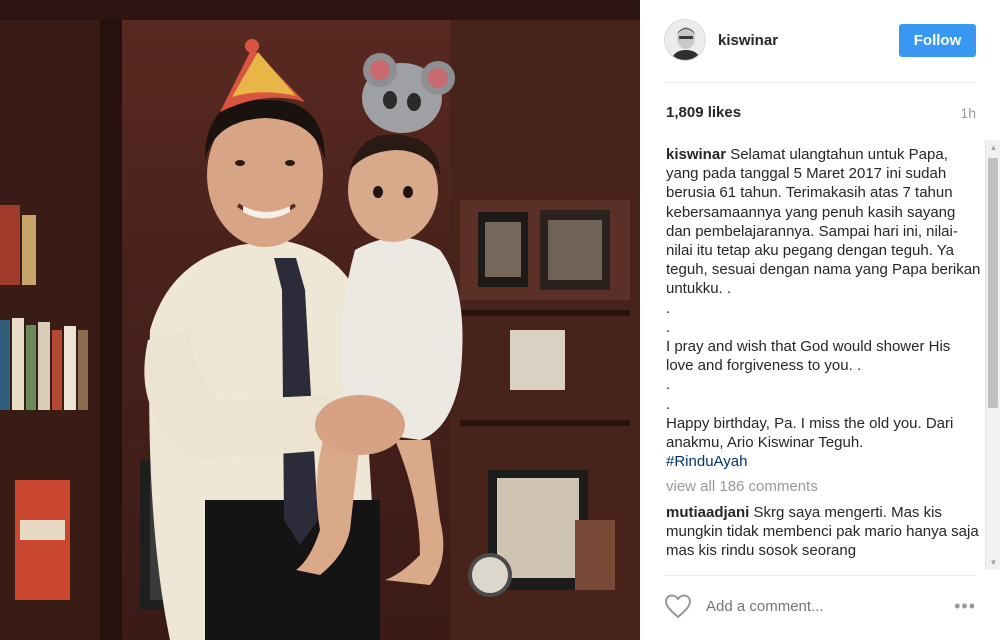  I want to click on comment-username: mutiaadjani, so click(707, 512).